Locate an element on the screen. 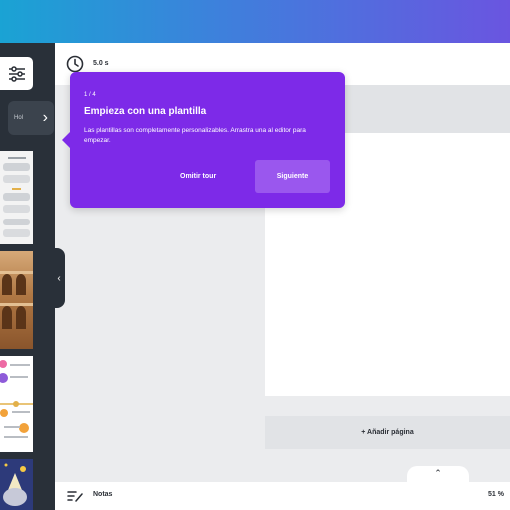  filters-button is located at coordinates (16, 73).